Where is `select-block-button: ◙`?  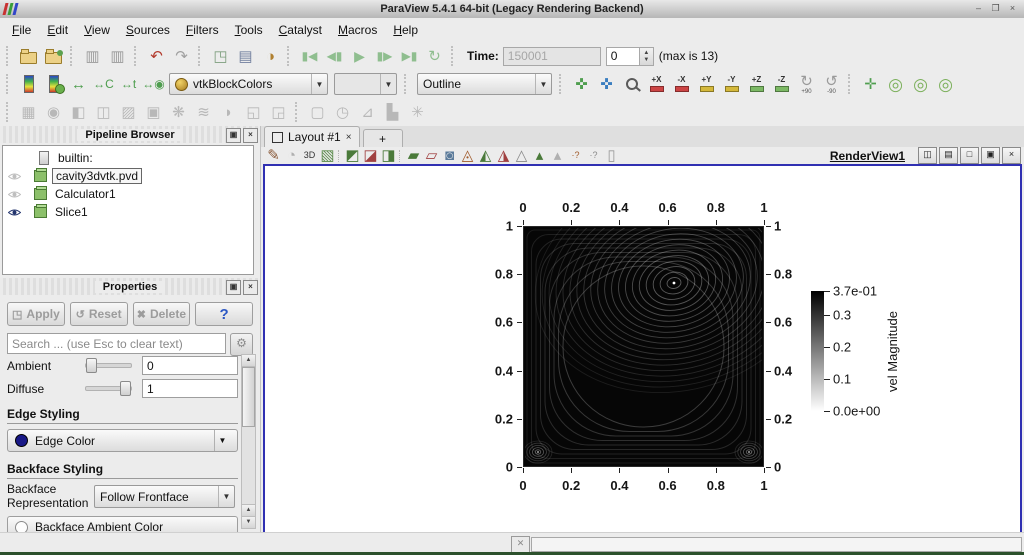 select-block-button: ◙ is located at coordinates (449, 155).